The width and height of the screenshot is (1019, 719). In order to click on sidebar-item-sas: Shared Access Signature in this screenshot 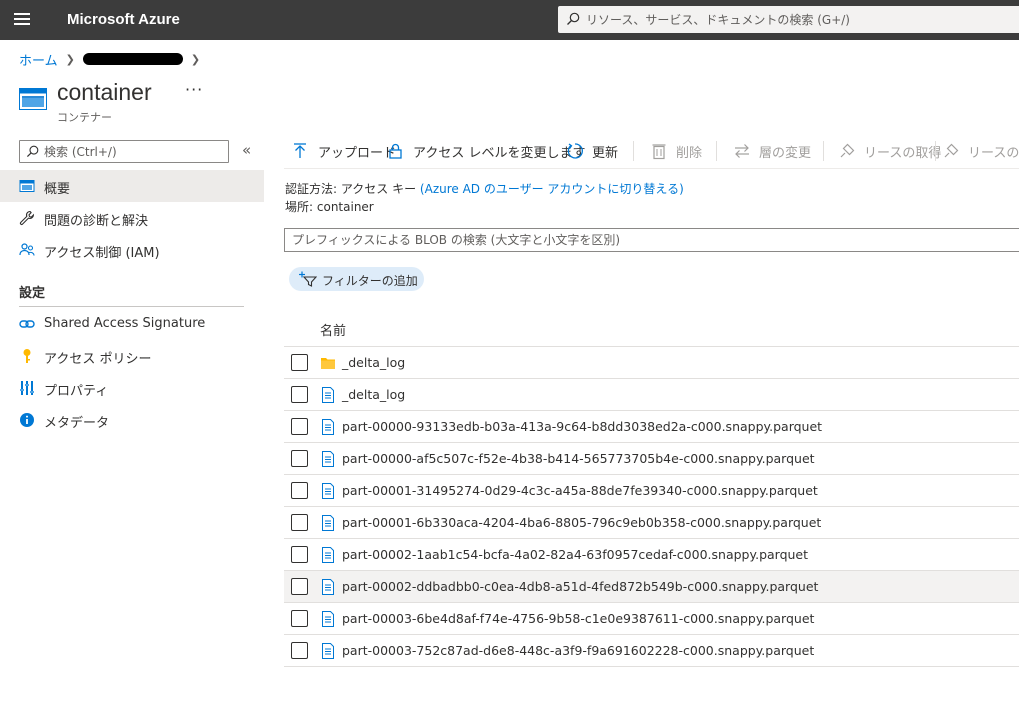, I will do `click(132, 324)`.